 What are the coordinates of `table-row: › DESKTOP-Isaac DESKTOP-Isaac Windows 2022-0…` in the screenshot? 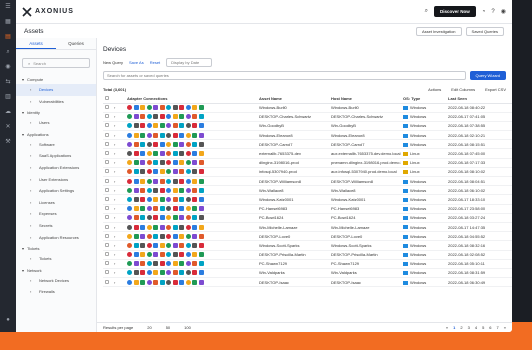 It's located at (307, 282).